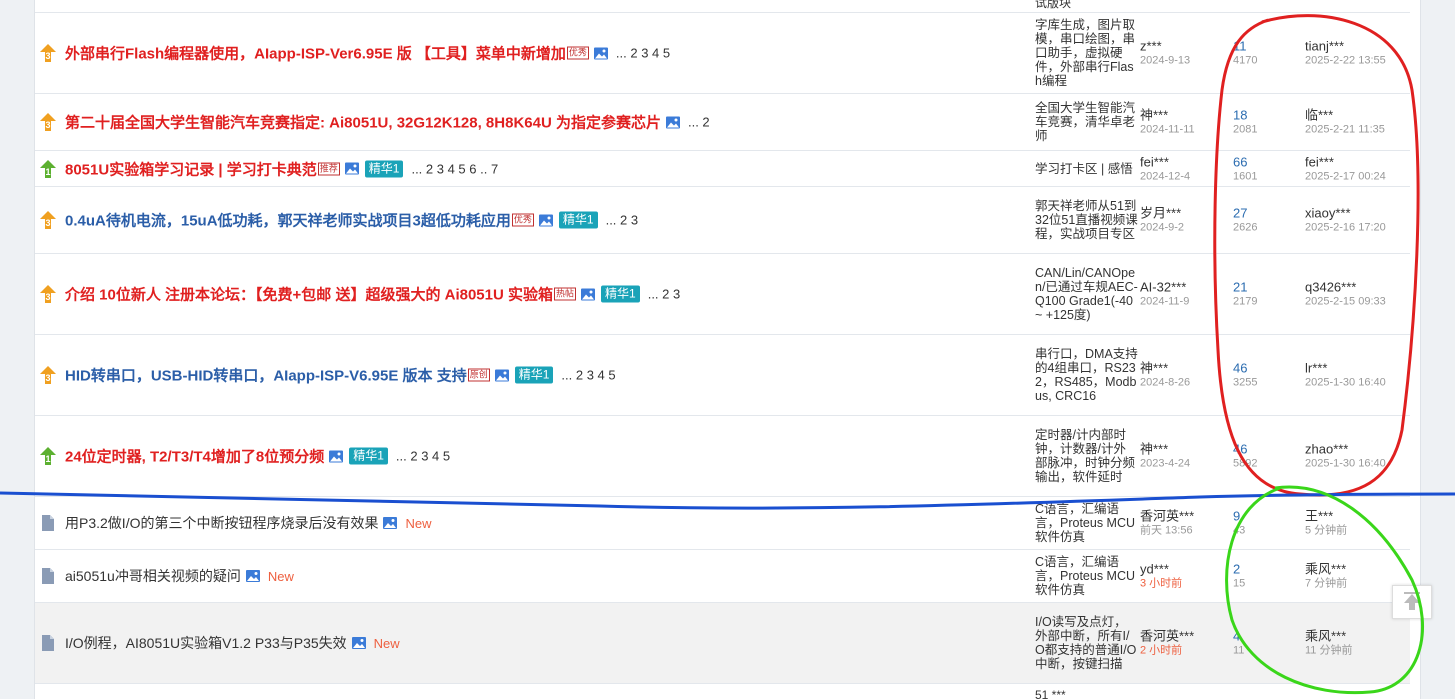  Describe the element at coordinates (1086, 53) in the screenshot. I see `forum-link: 字库生成，图片取模，串口绘图，串口助手，虚拟硬件，外部串行Flash编程` at that location.